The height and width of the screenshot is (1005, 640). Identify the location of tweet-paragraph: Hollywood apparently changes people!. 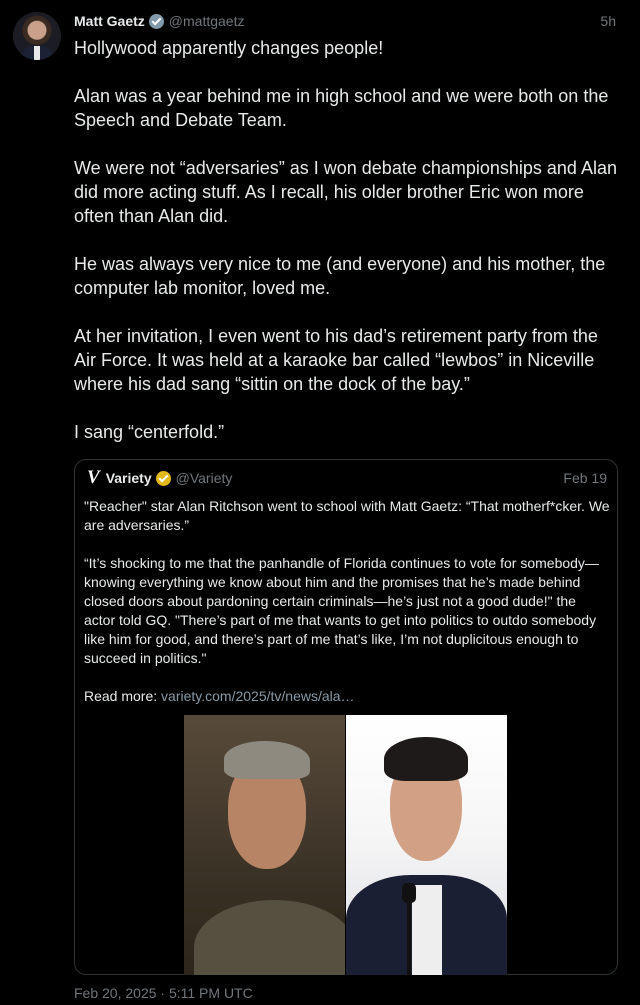
(229, 48).